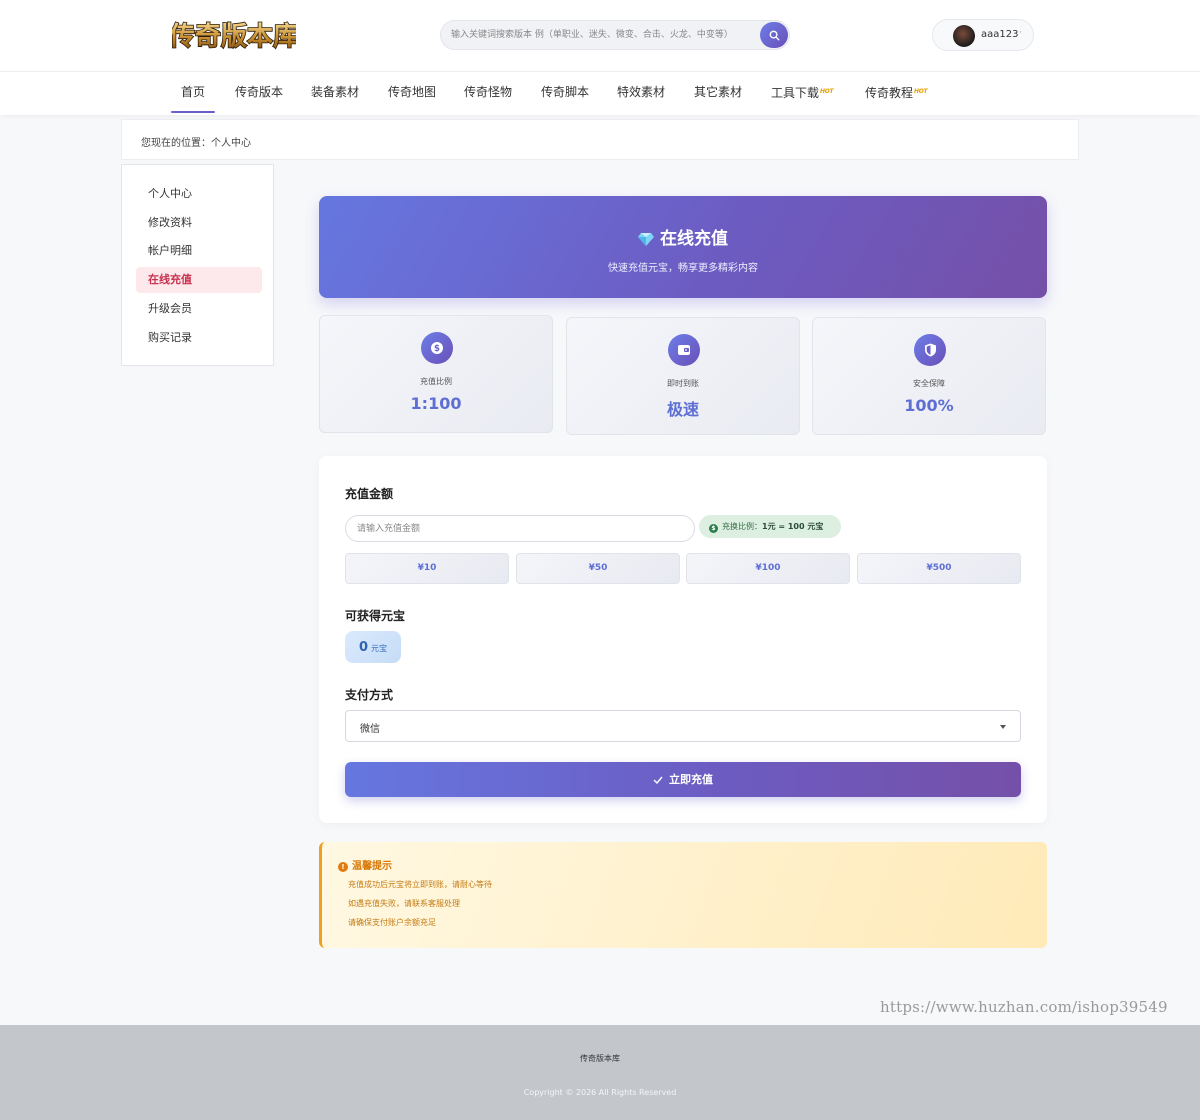 This screenshot has width=1200, height=1120. I want to click on yuanbao-amount-display: 0 元宝, so click(373, 647).